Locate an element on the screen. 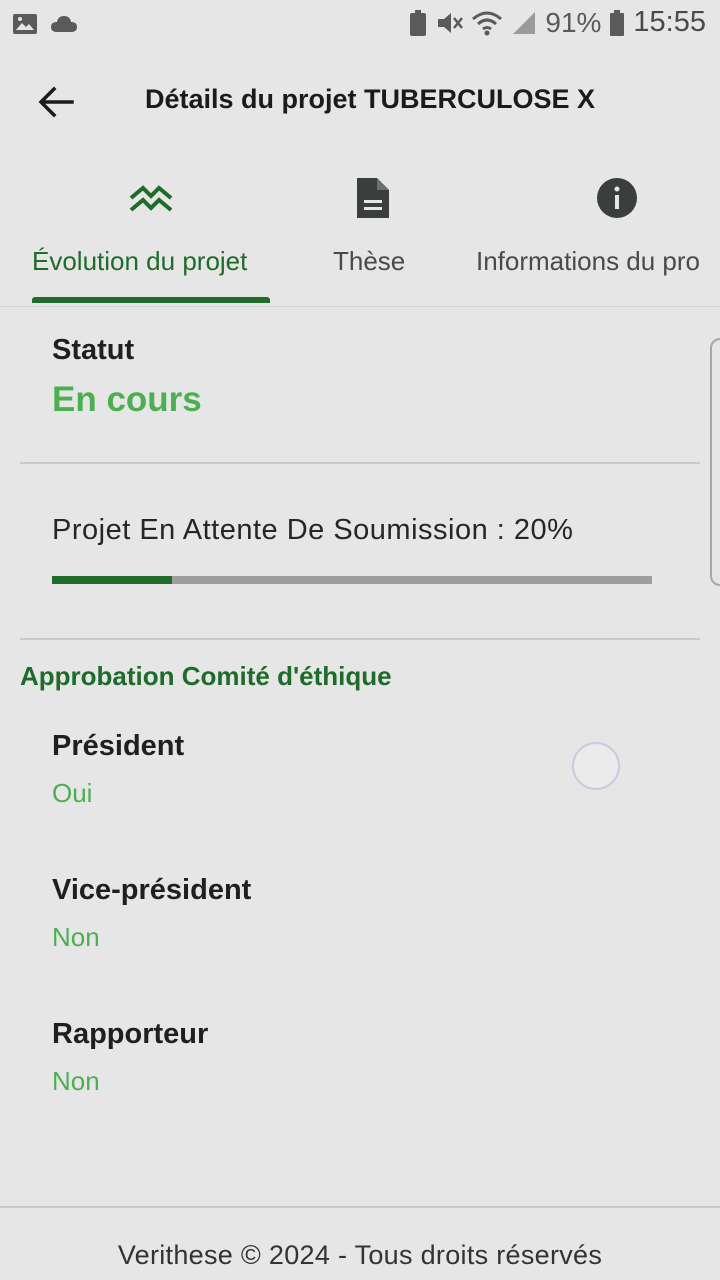 Image resolution: width=720 pixels, height=1280 pixels. status-left-icons is located at coordinates (45, 24).